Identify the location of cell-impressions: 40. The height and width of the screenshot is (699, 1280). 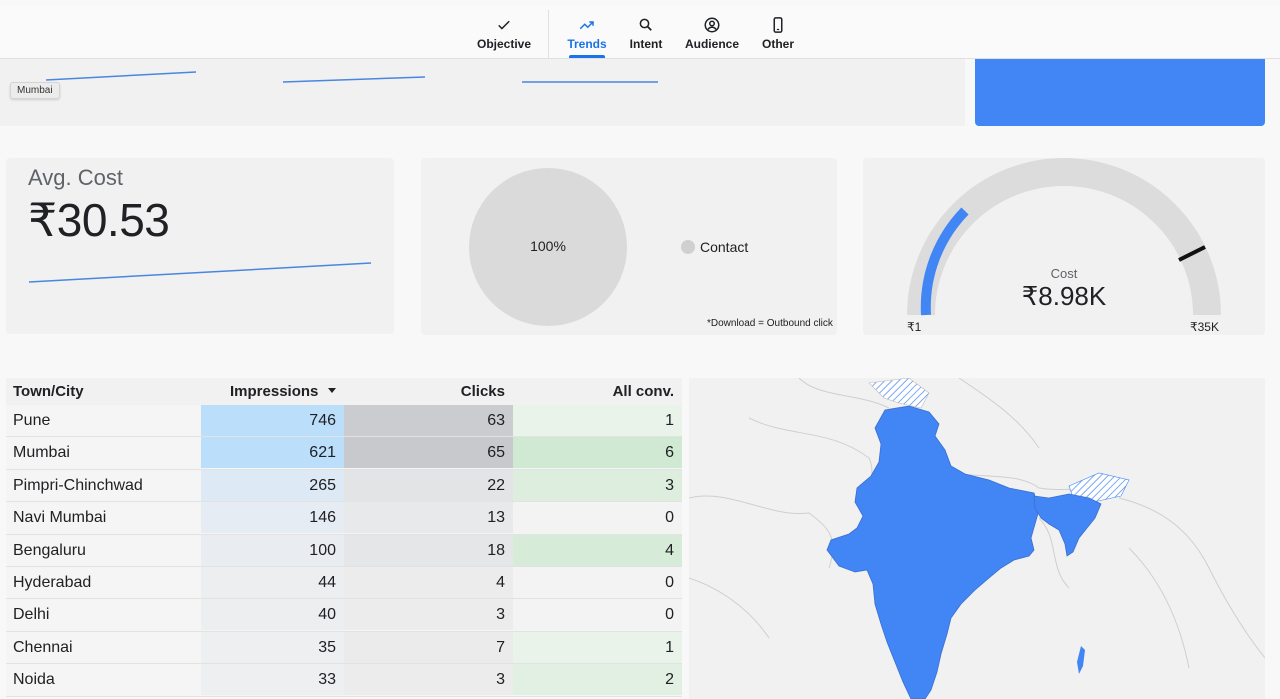
(272, 615).